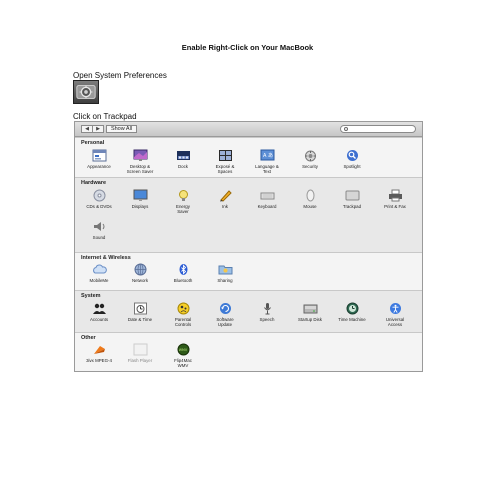 The width and height of the screenshot is (495, 495). Describe the element at coordinates (98, 129) in the screenshot. I see `forward-button: ▶` at that location.